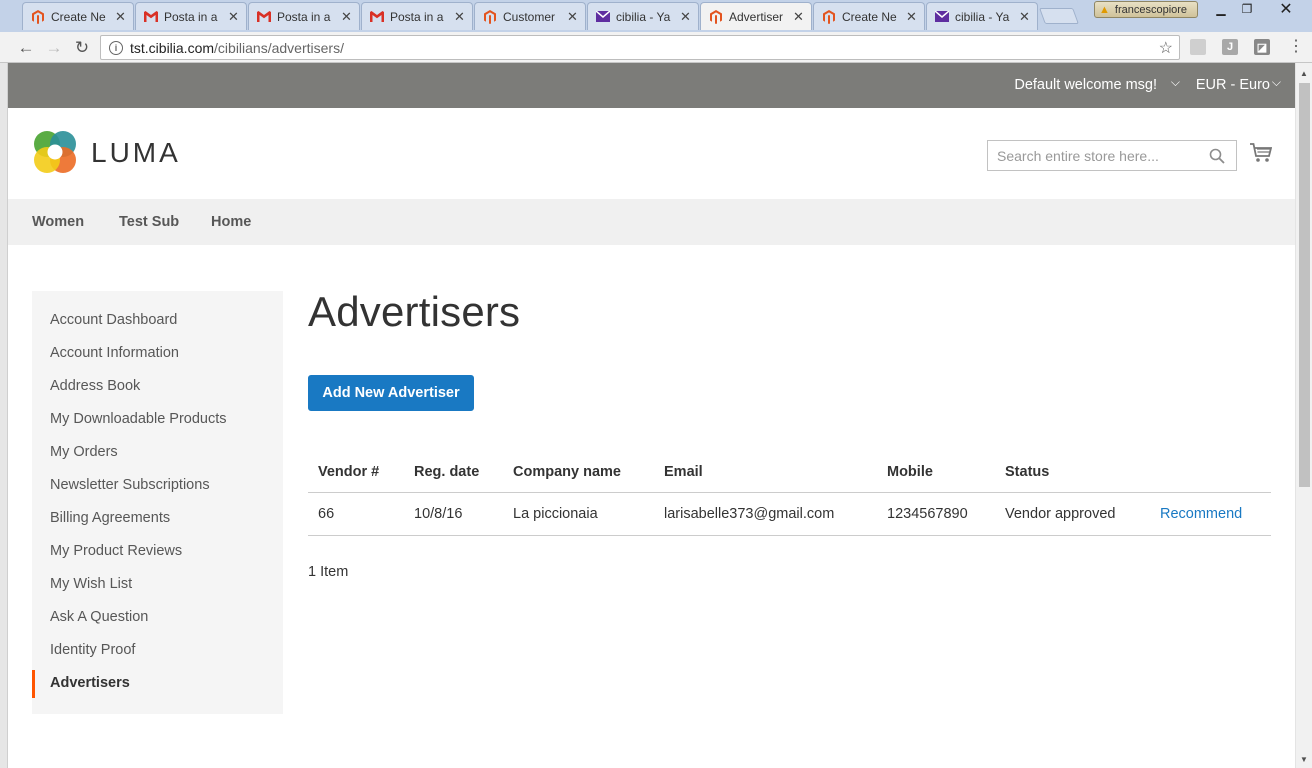  Describe the element at coordinates (555, 514) in the screenshot. I see `cell-company: La piccionaia` at that location.